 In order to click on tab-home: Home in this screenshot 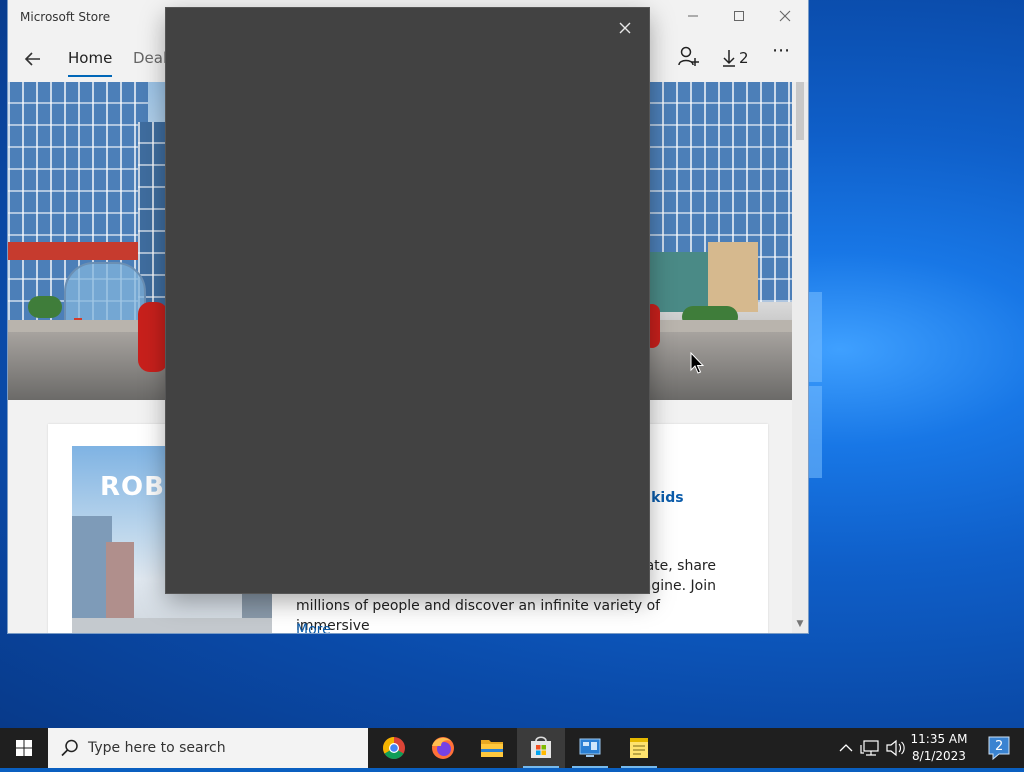, I will do `click(90, 63)`.